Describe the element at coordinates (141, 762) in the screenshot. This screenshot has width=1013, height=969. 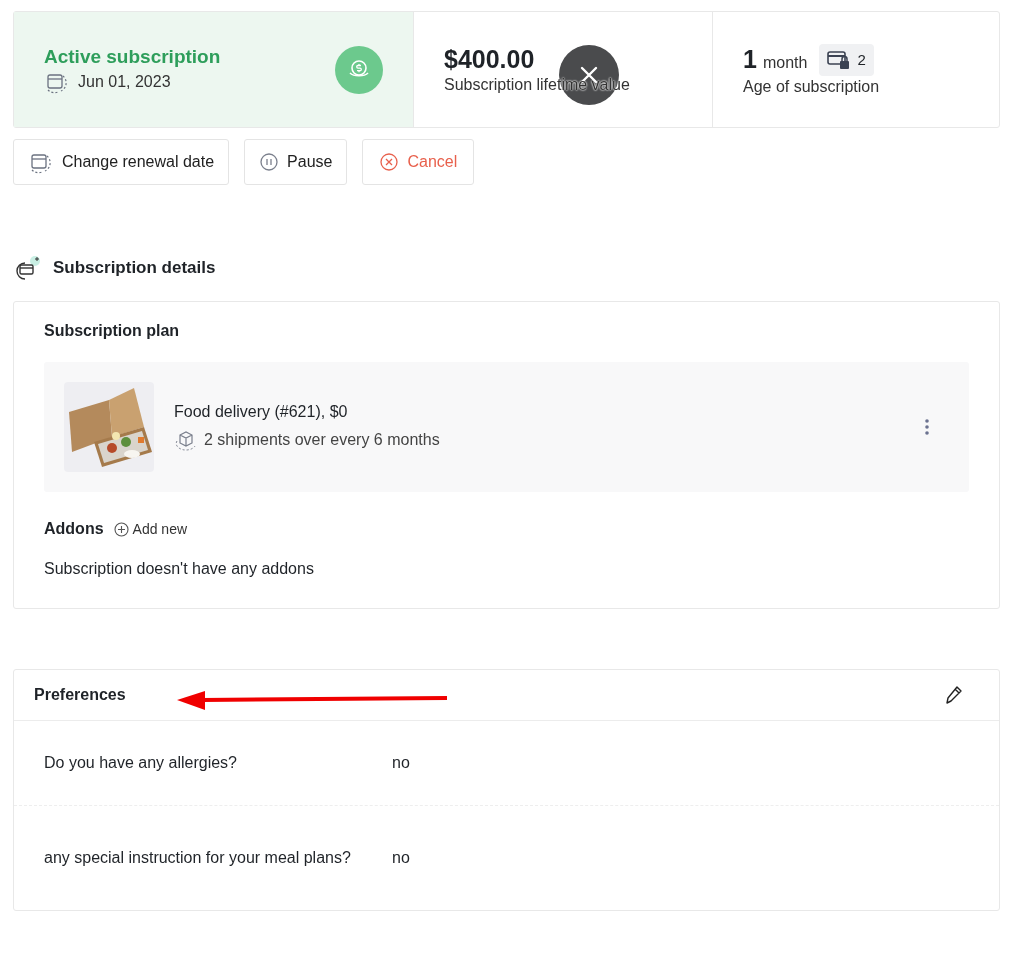
I see `preference-question: Do you have any allergies?` at that location.